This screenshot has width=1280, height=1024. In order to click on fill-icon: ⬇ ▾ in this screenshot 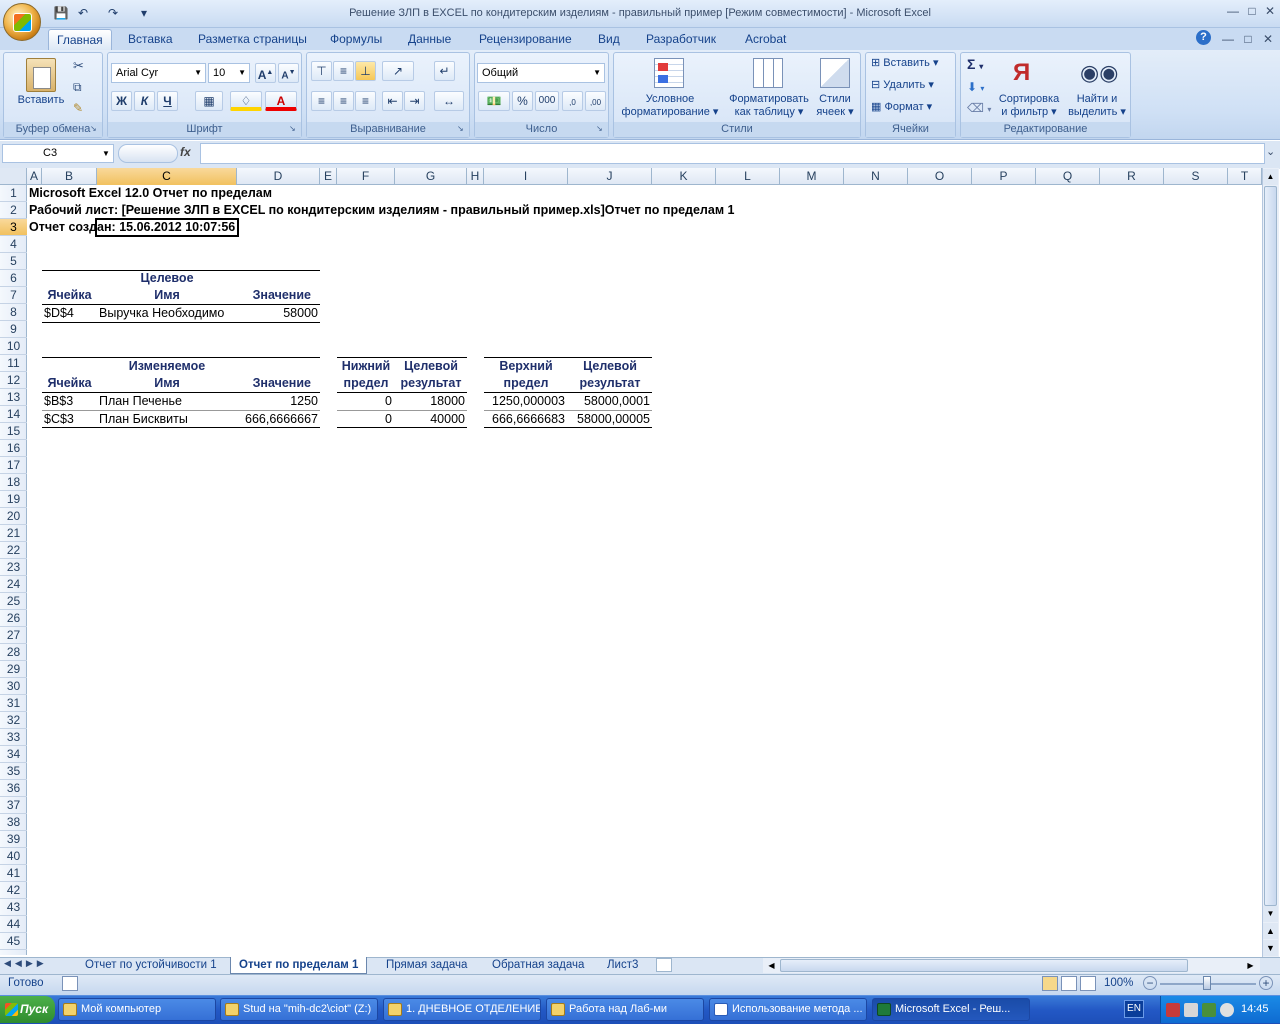, I will do `click(975, 87)`.